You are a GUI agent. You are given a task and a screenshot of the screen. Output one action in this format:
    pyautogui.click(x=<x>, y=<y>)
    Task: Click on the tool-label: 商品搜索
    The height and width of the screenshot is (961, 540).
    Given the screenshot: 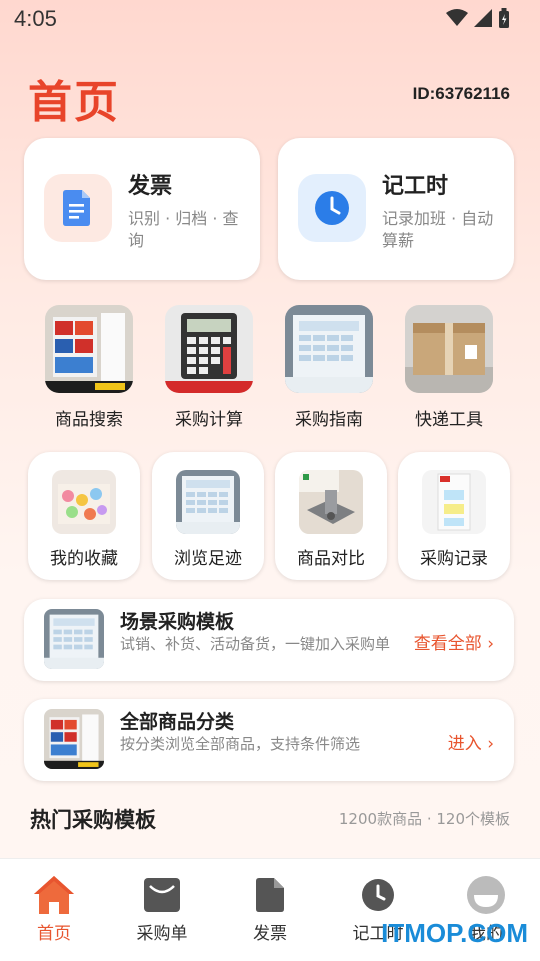 What is the action you would take?
    pyautogui.click(x=89, y=420)
    